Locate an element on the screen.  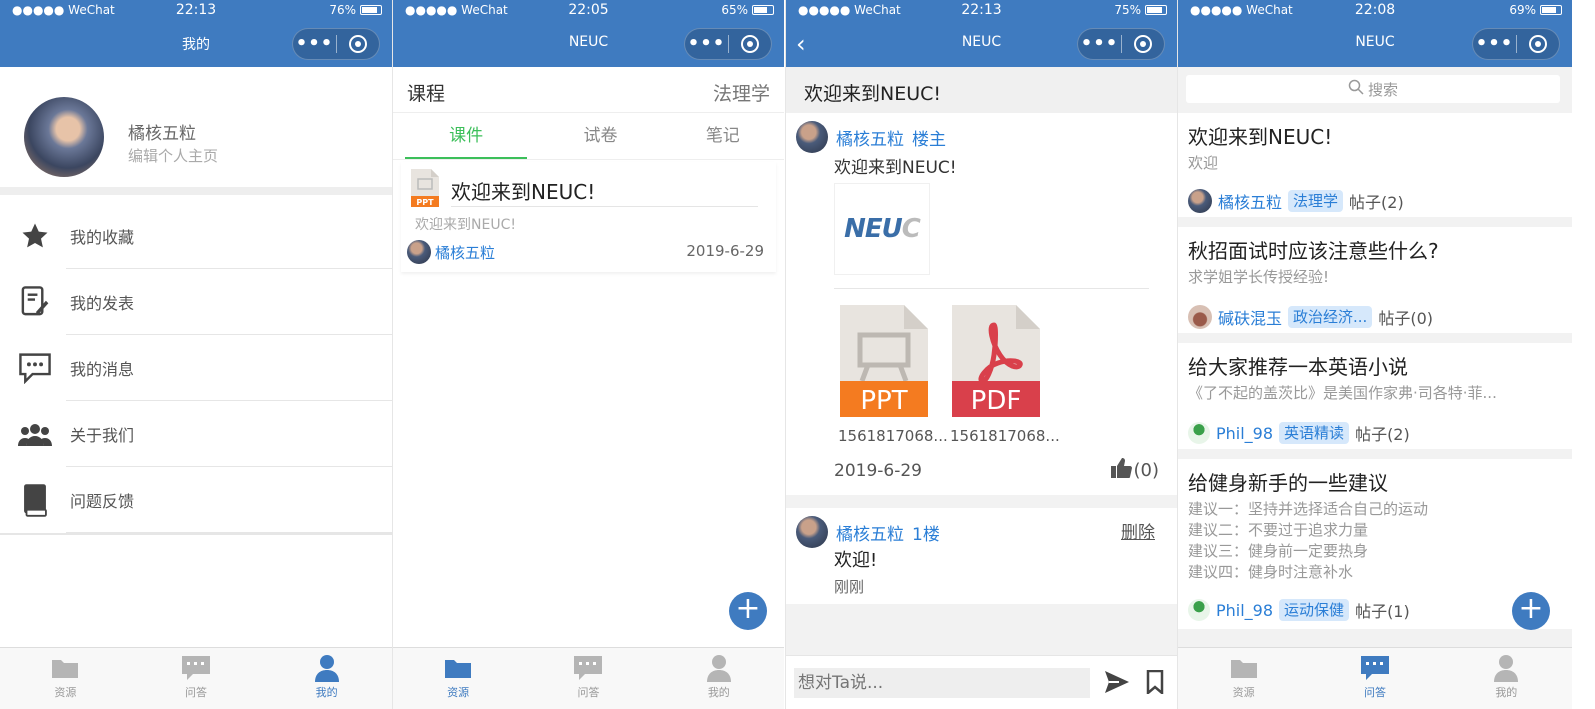
post-image: NEU C is located at coordinates (882, 229).